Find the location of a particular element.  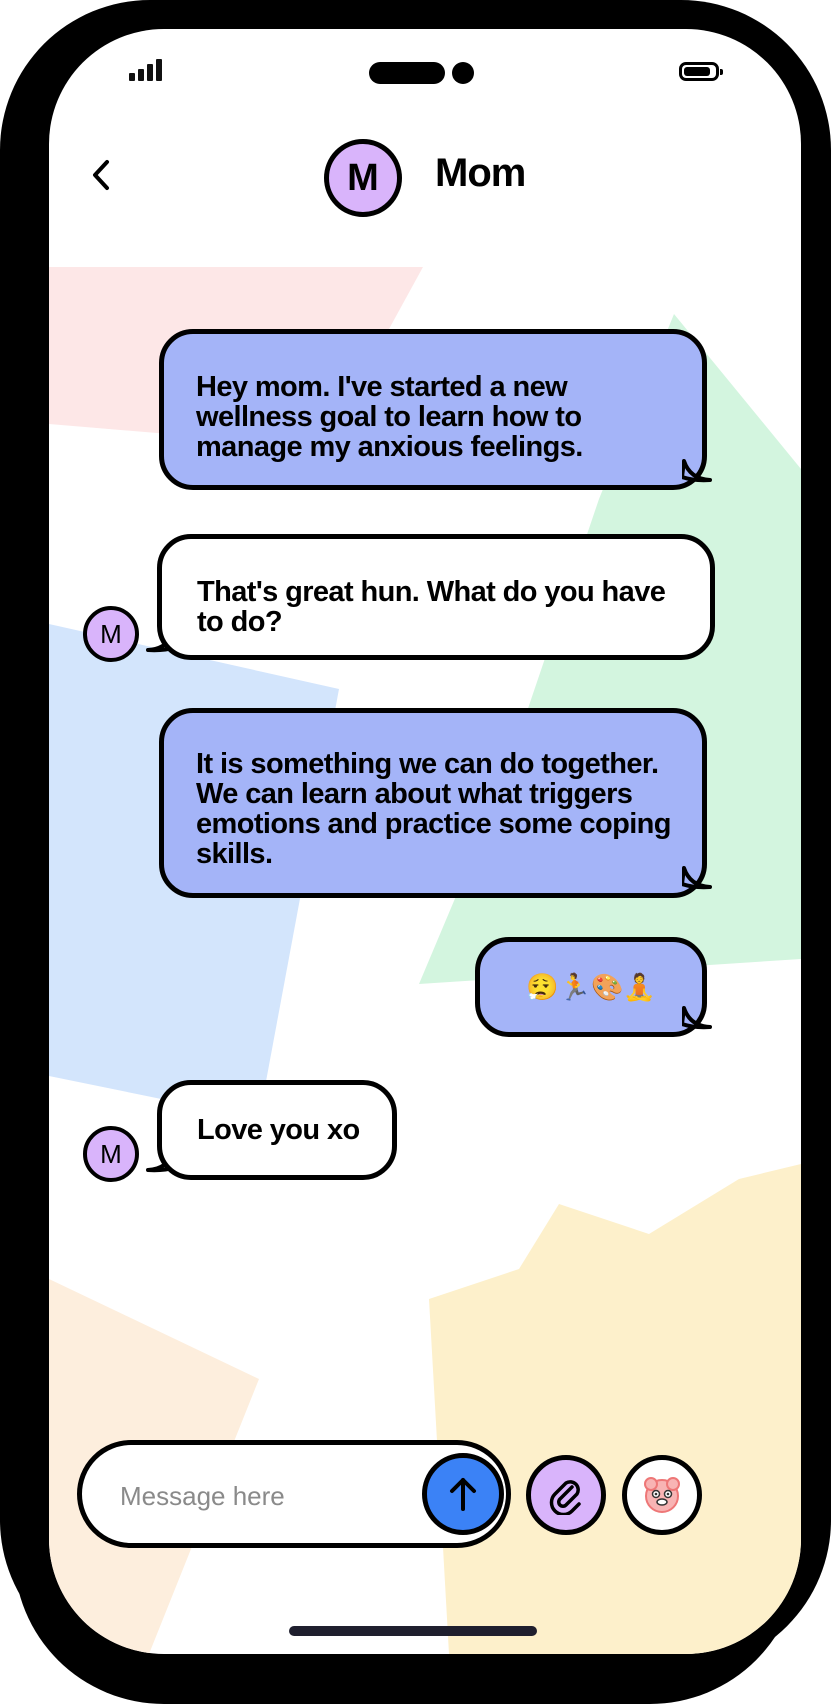

status-bar is located at coordinates (425, 74).